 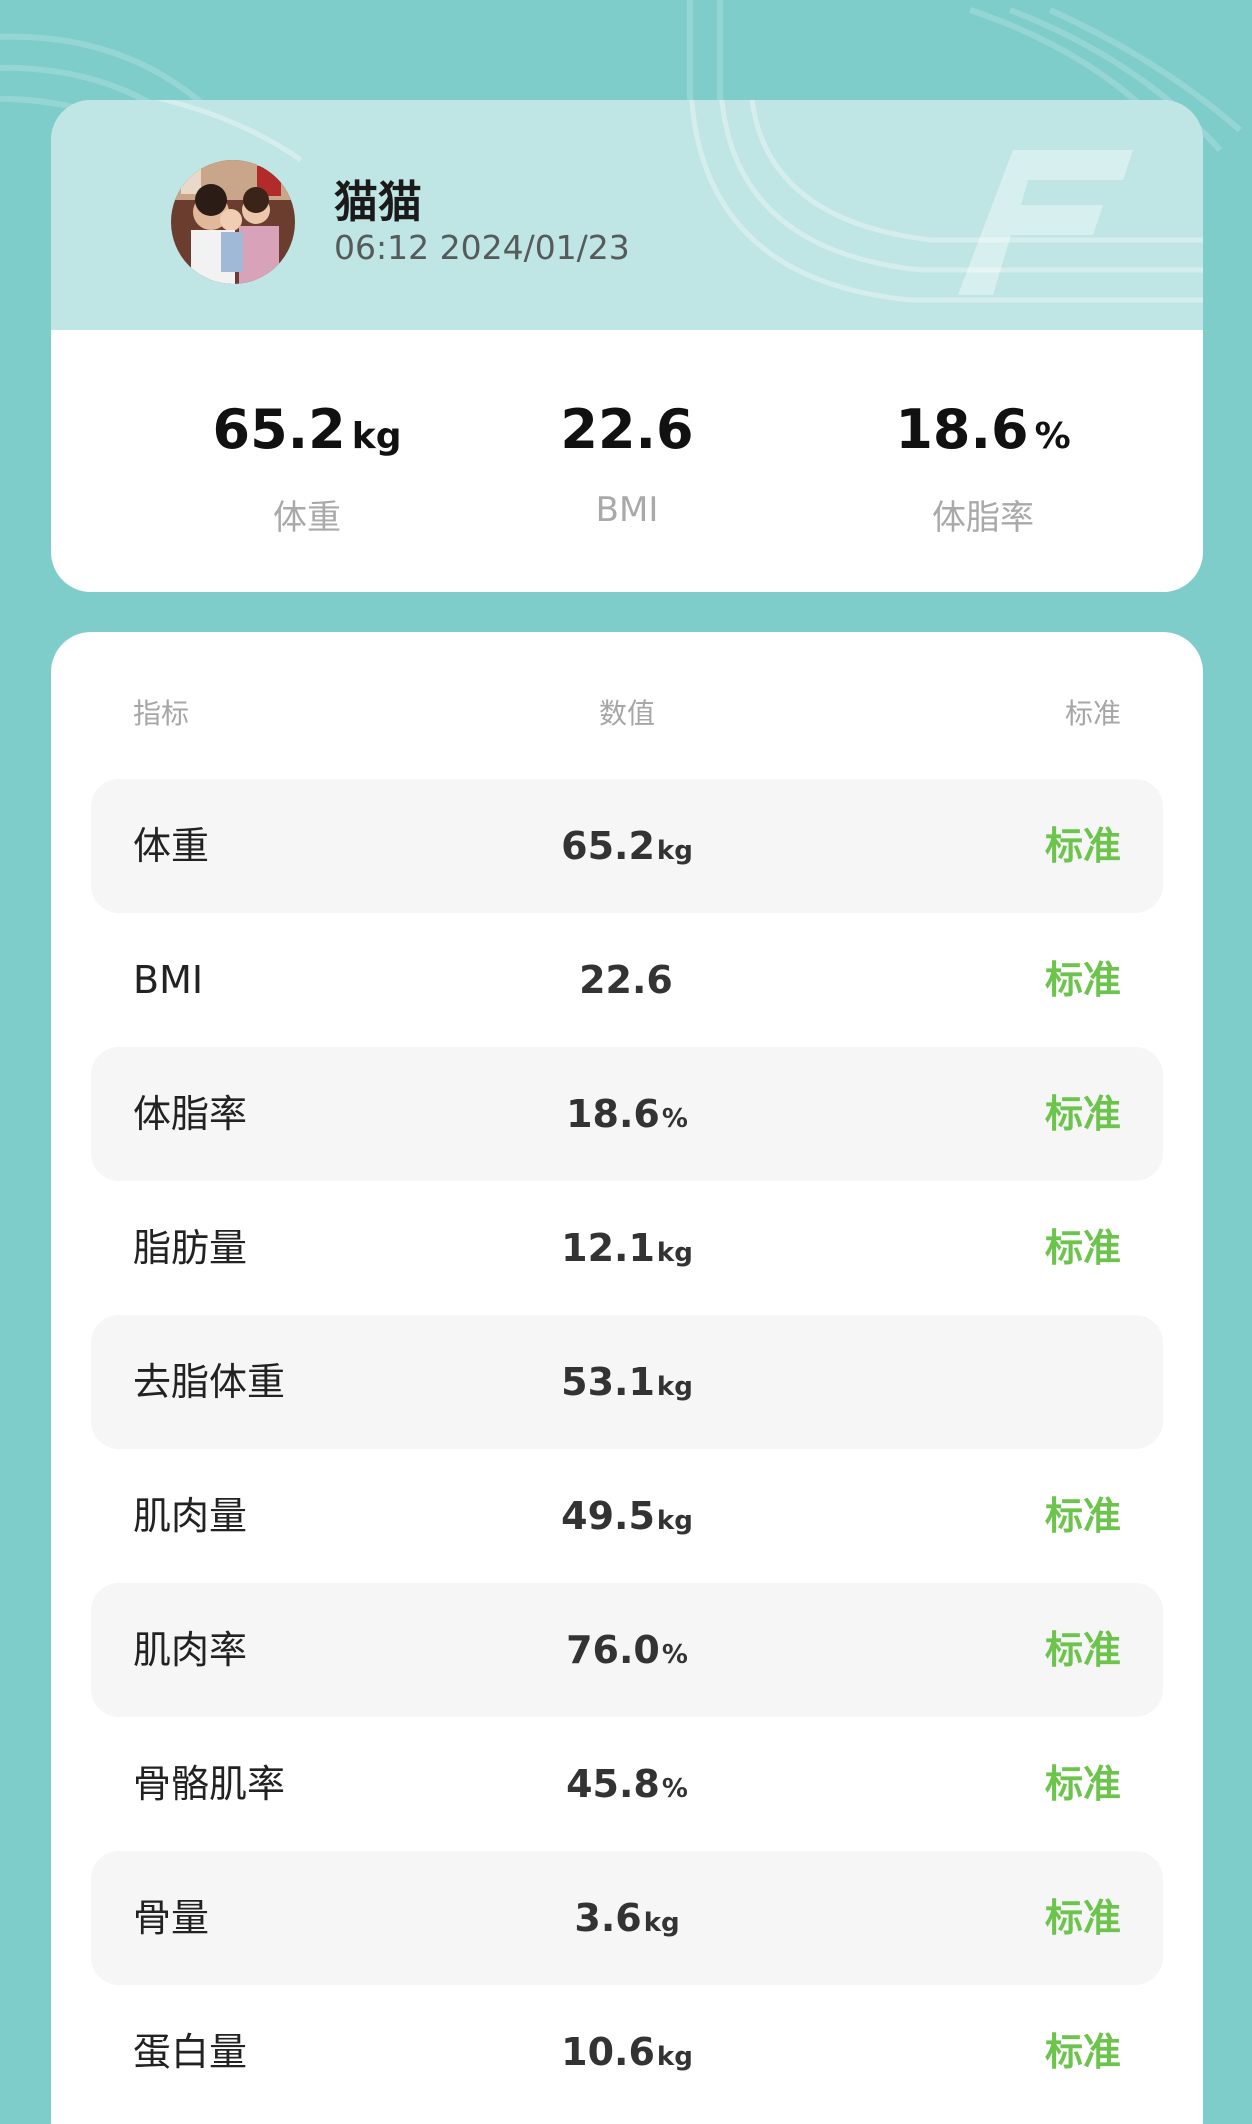 I want to click on avatar, so click(x=233, y=222).